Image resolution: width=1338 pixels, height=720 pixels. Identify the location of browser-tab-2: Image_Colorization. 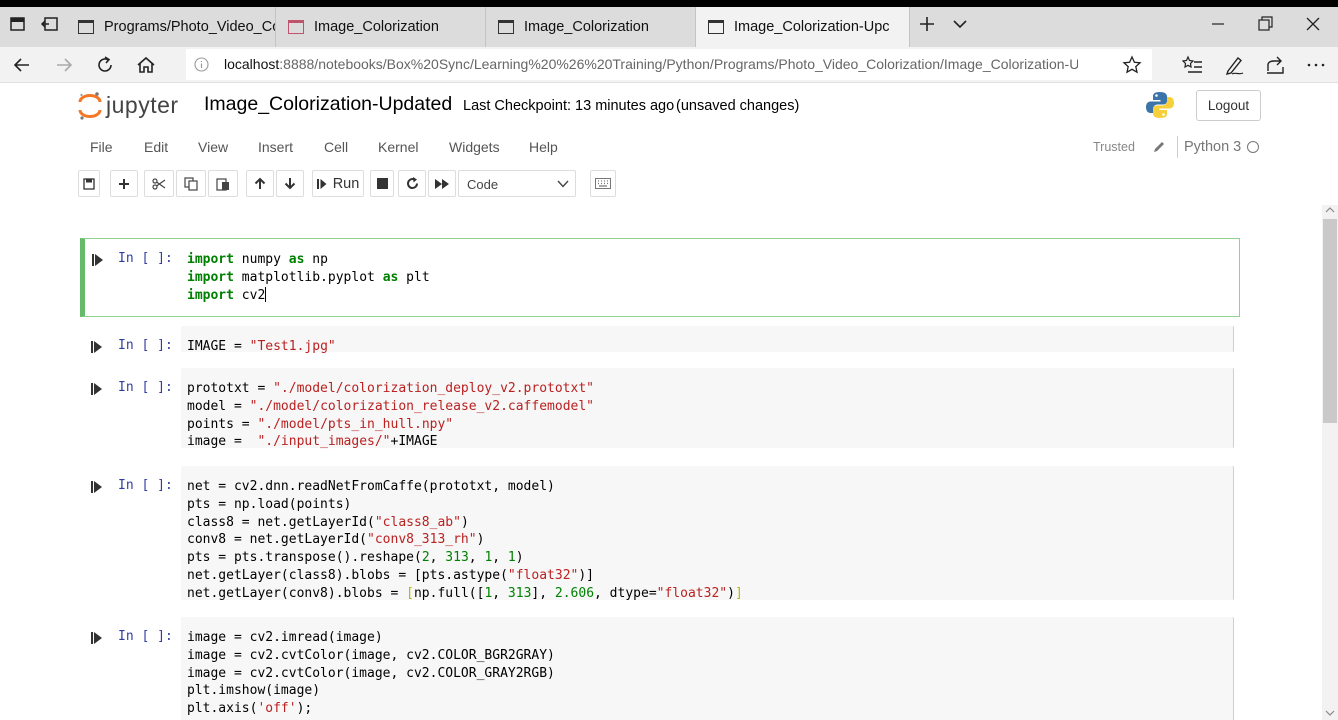
(381, 27).